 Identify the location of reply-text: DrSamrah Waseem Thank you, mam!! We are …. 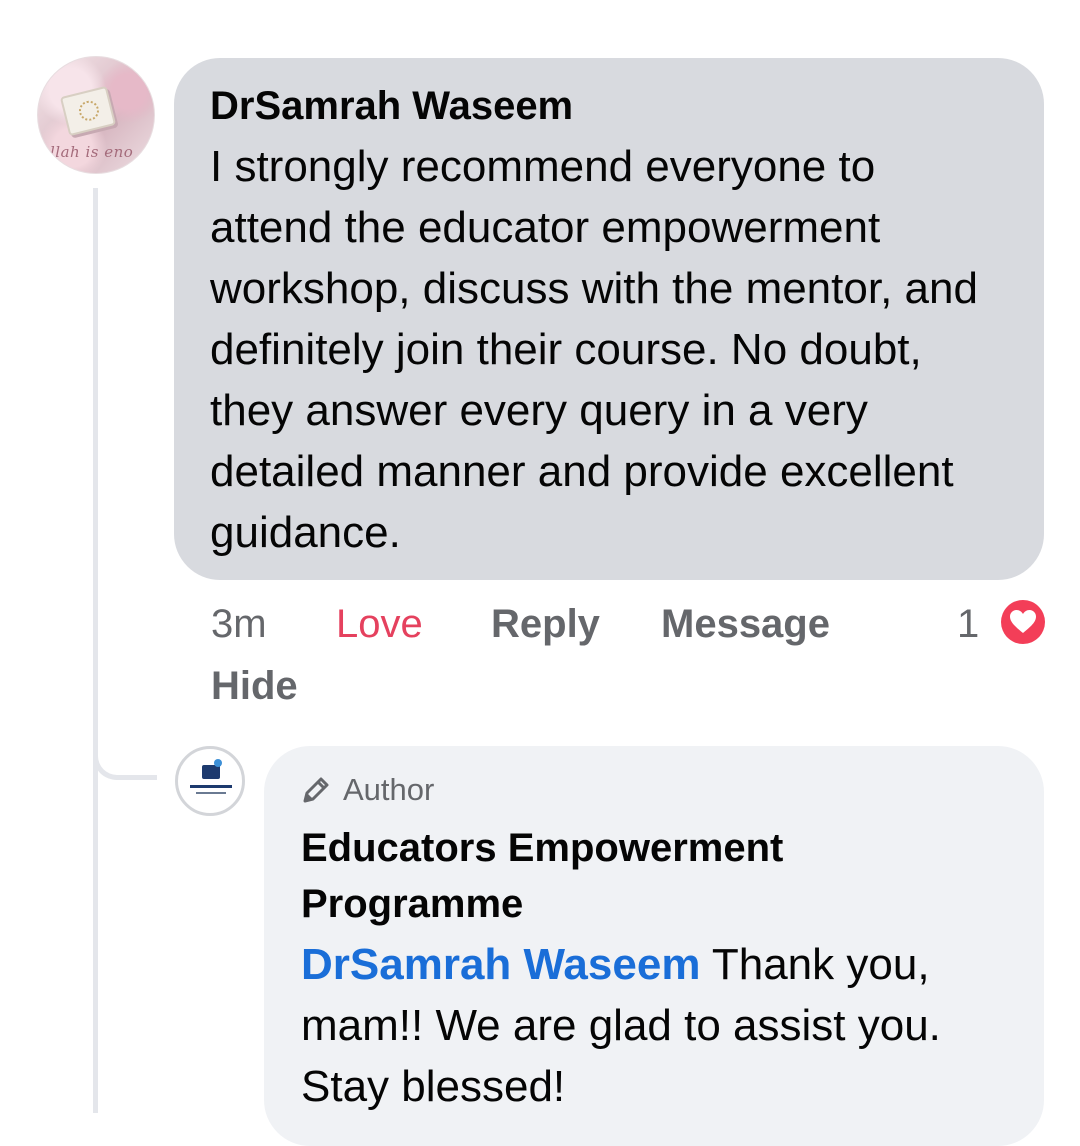
(654, 1025).